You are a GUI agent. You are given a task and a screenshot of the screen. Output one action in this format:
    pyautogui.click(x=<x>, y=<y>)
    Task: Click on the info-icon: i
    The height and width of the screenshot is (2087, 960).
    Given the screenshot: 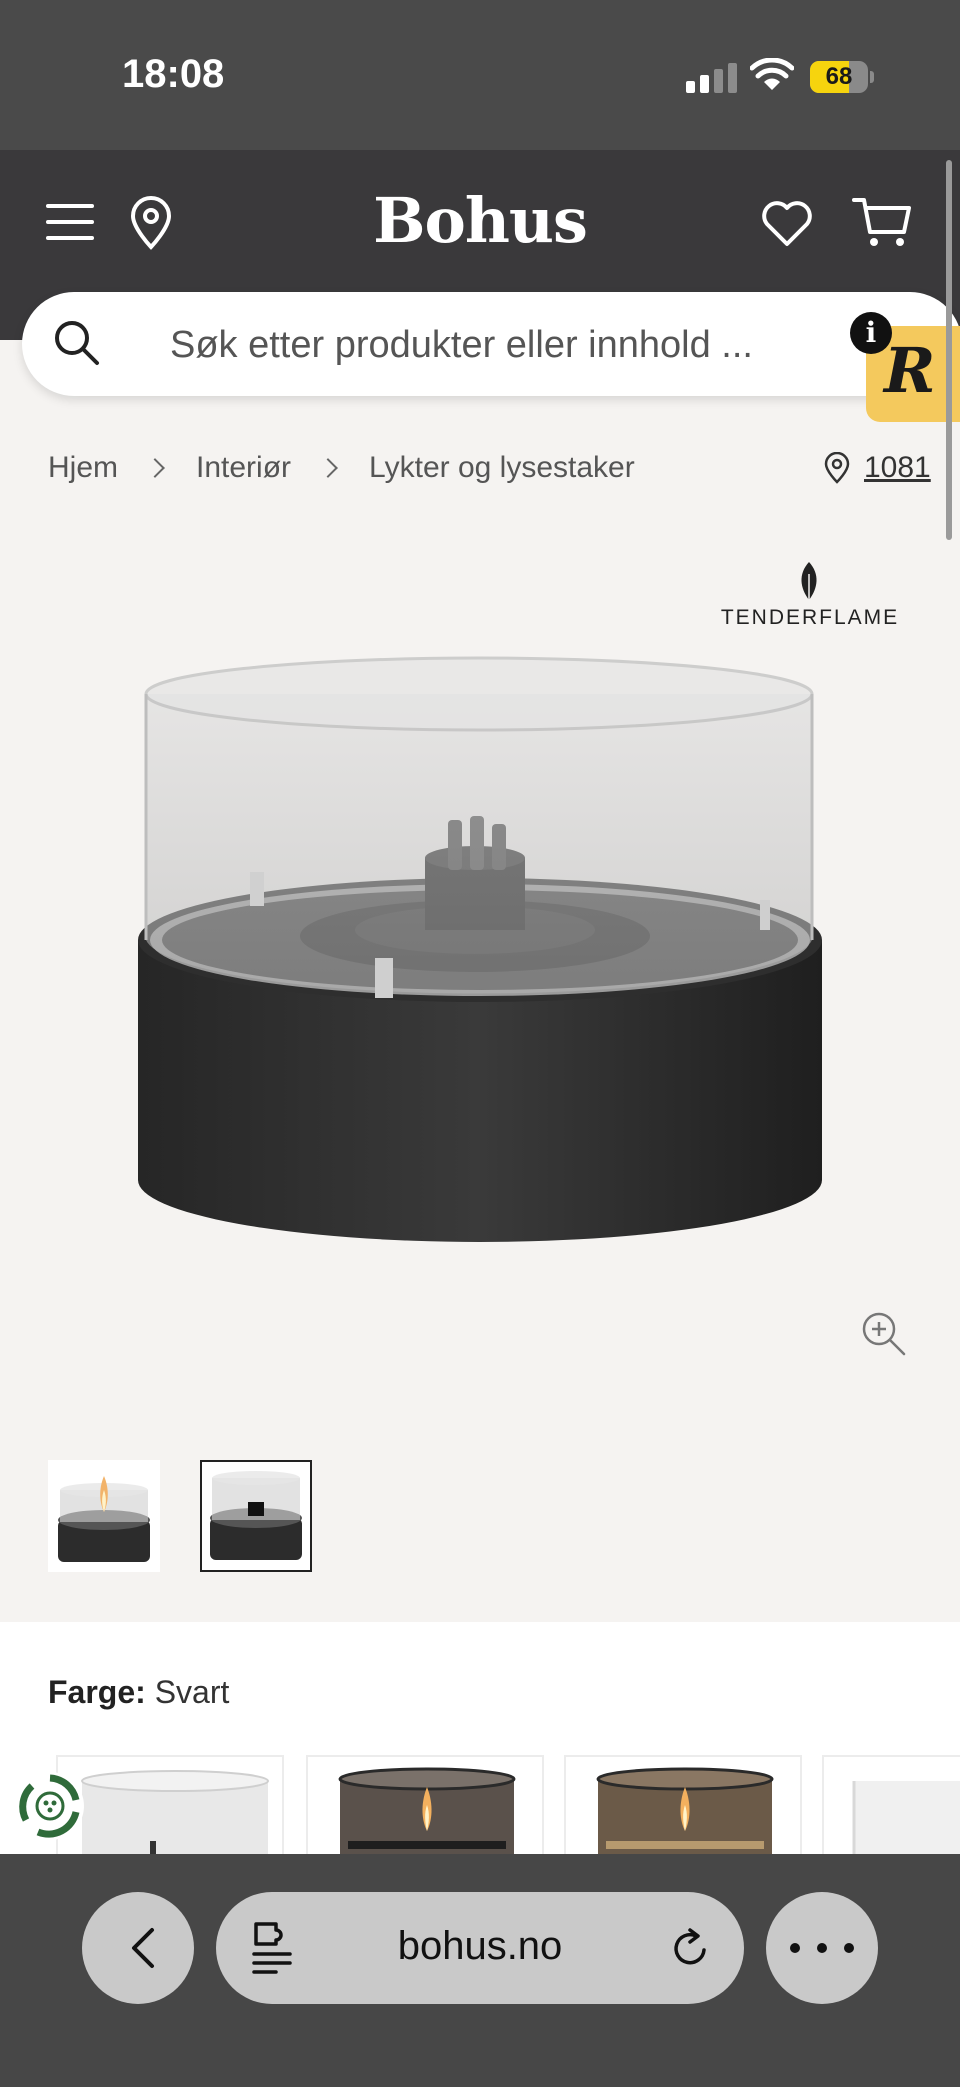 What is the action you would take?
    pyautogui.click(x=871, y=333)
    